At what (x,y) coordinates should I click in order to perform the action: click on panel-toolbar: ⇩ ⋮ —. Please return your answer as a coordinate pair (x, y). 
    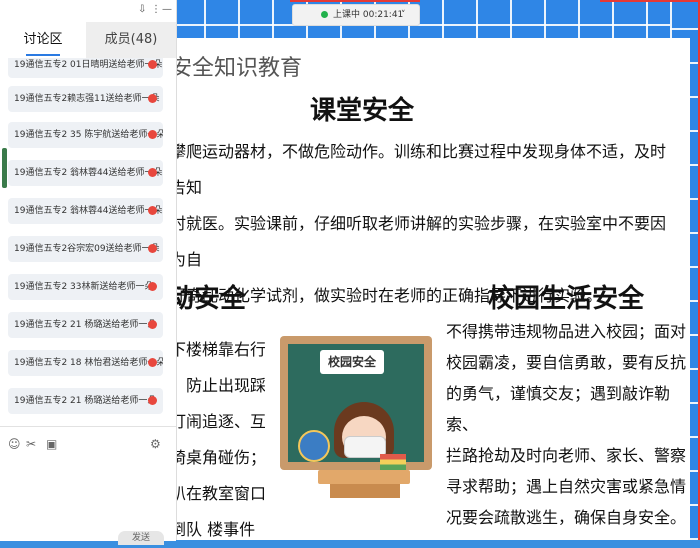
    Looking at the image, I should click on (88, 11).